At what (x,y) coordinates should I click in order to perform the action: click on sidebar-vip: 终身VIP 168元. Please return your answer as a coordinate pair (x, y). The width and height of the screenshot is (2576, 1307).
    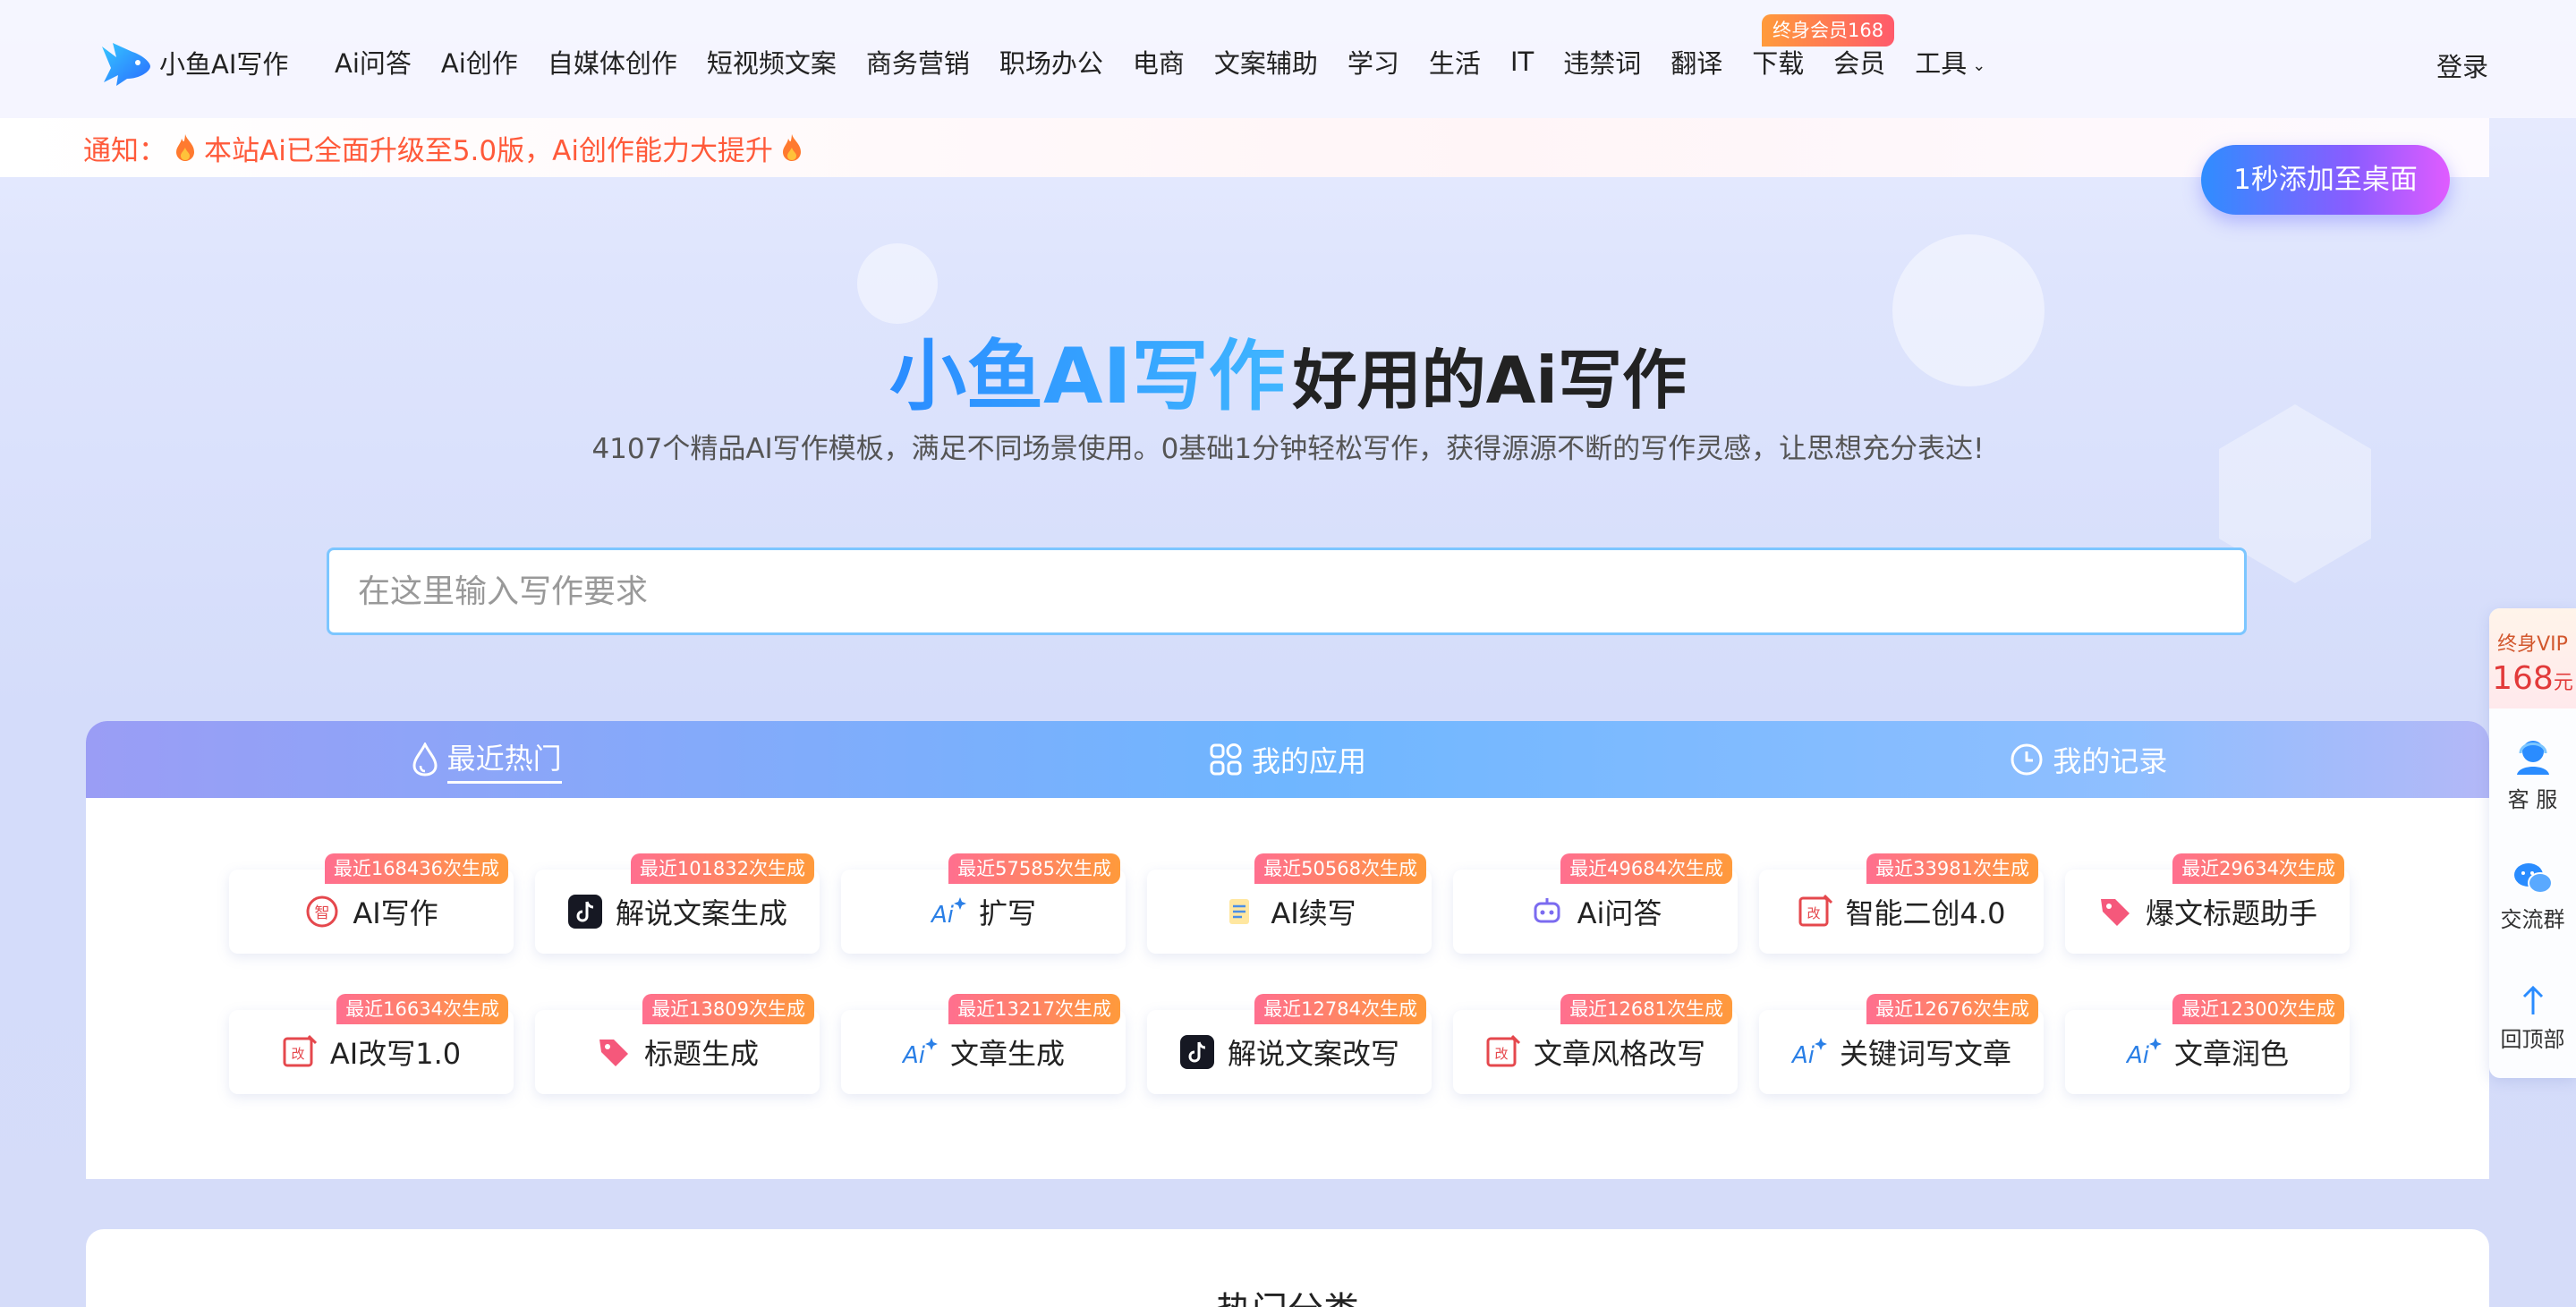
    Looking at the image, I should click on (2532, 658).